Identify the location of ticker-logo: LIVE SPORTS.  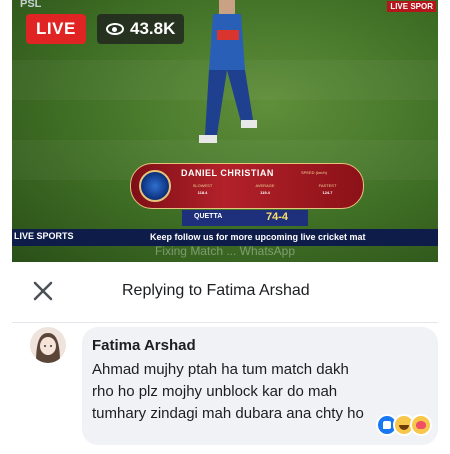
(44, 236).